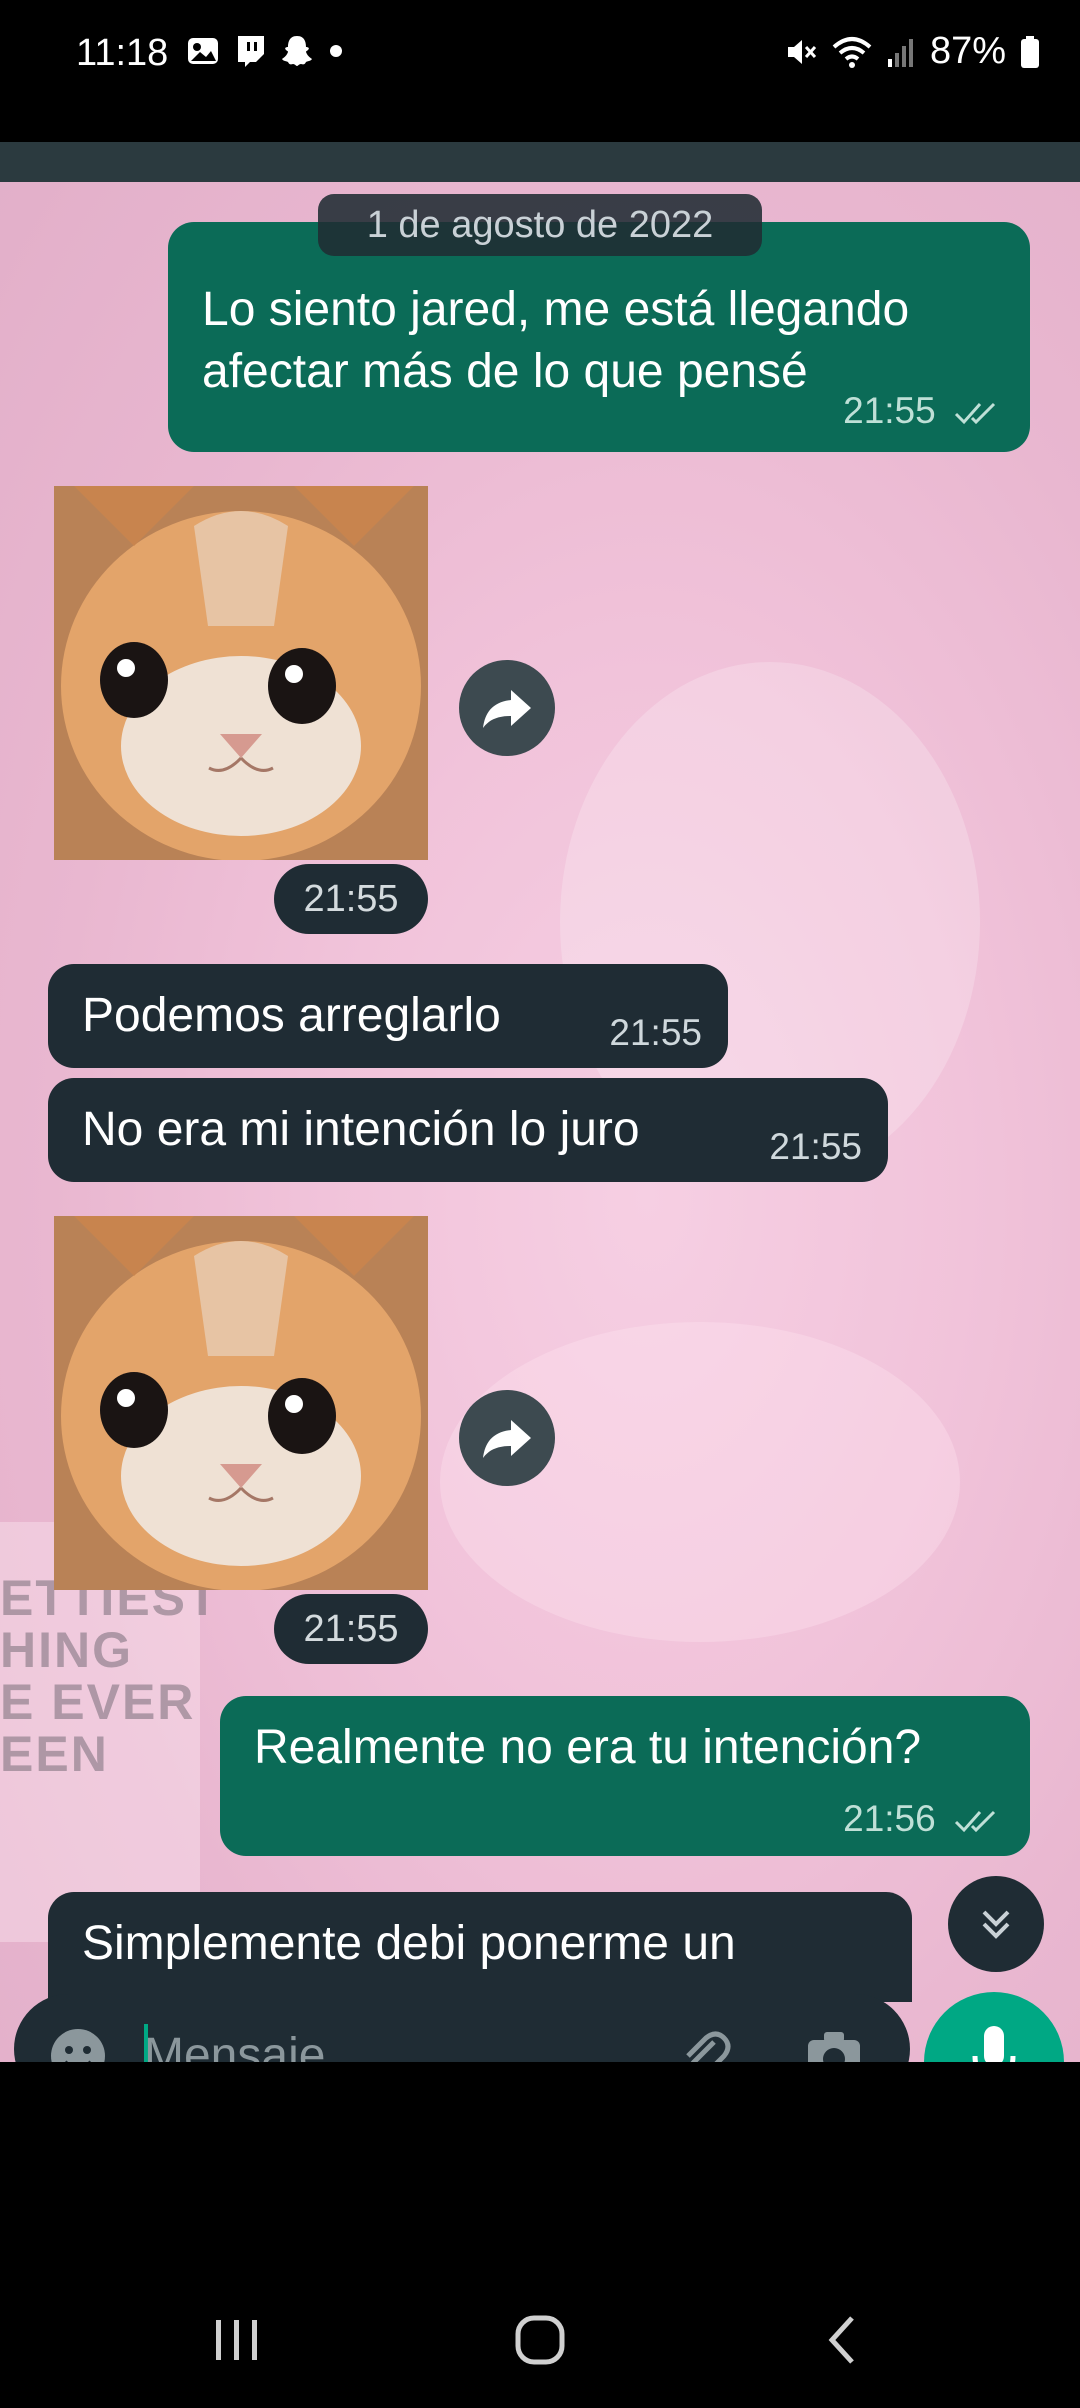 The image size is (1080, 2408). Describe the element at coordinates (967, 51) in the screenshot. I see `battery-percent: 87%` at that location.